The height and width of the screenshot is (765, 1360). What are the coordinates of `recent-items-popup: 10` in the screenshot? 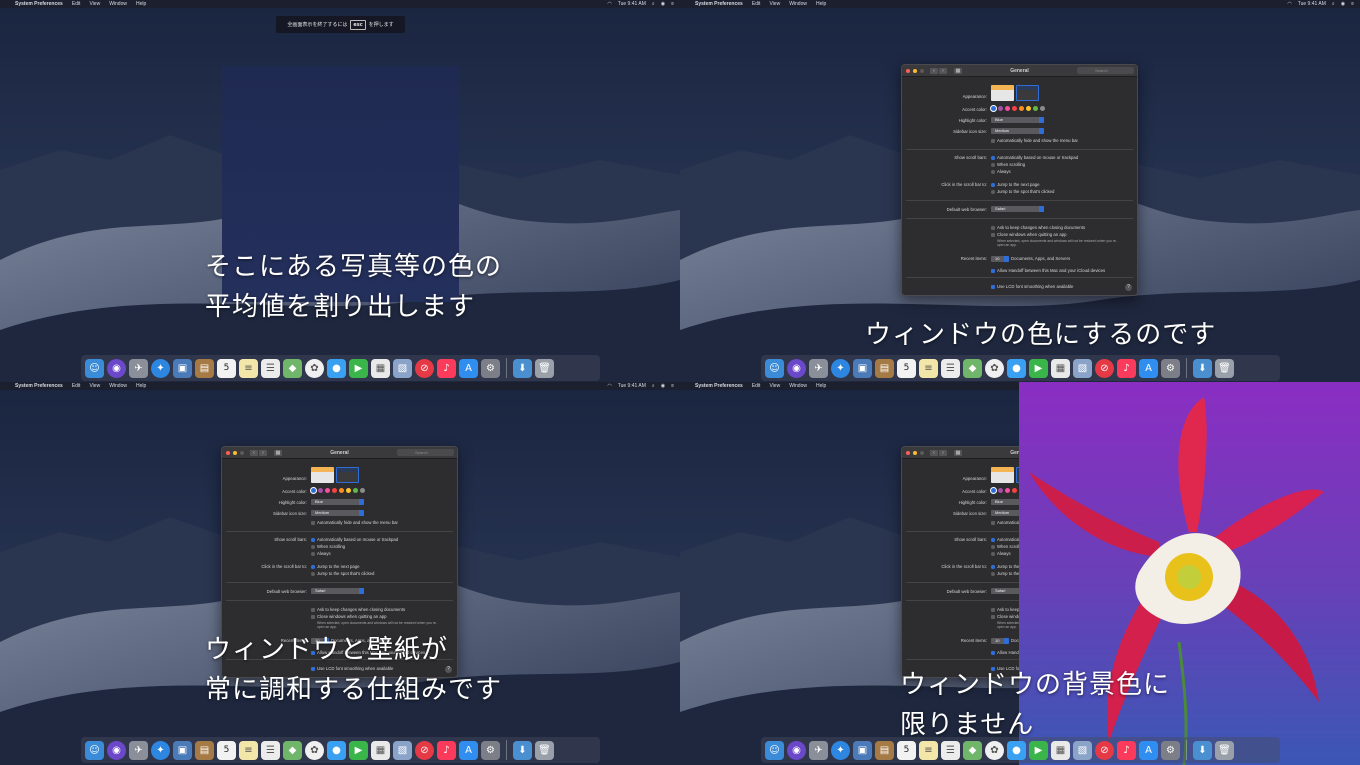 It's located at (1000, 640).